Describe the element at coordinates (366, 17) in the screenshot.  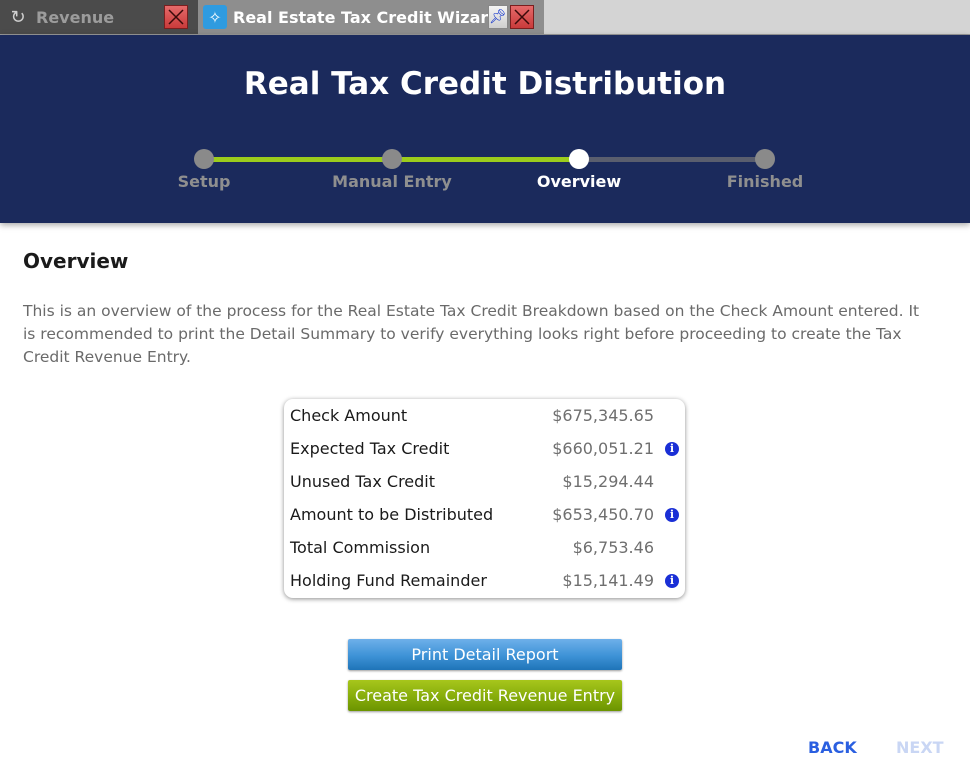
I see `tab-wizard-label: Real Estate Tax Credit Wizard` at that location.